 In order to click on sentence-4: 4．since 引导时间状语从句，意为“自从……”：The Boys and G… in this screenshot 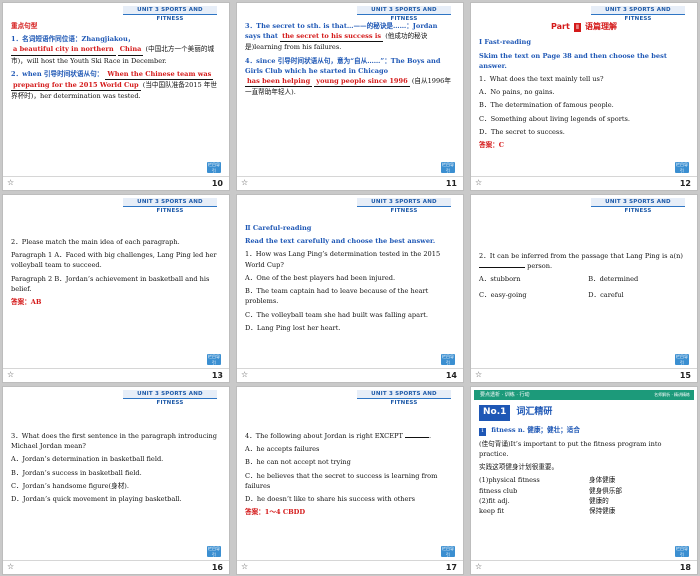, I will do `click(348, 76)`.